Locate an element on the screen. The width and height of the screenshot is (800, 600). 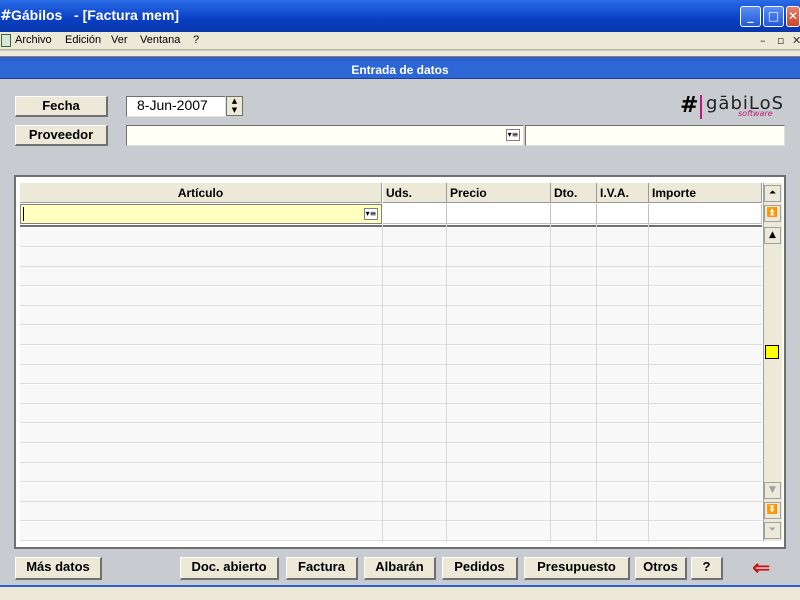
maximize-button: □ is located at coordinates (773, 16).